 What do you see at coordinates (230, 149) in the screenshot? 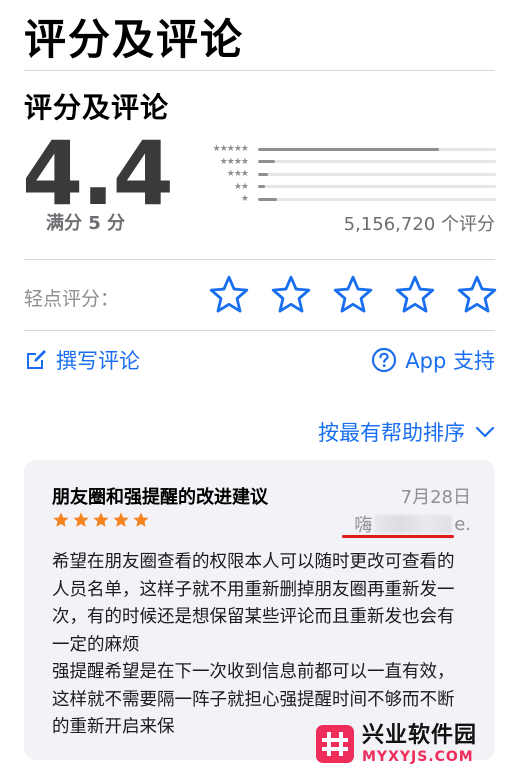
I see `histogram-star-label: ★★★★★` at bounding box center [230, 149].